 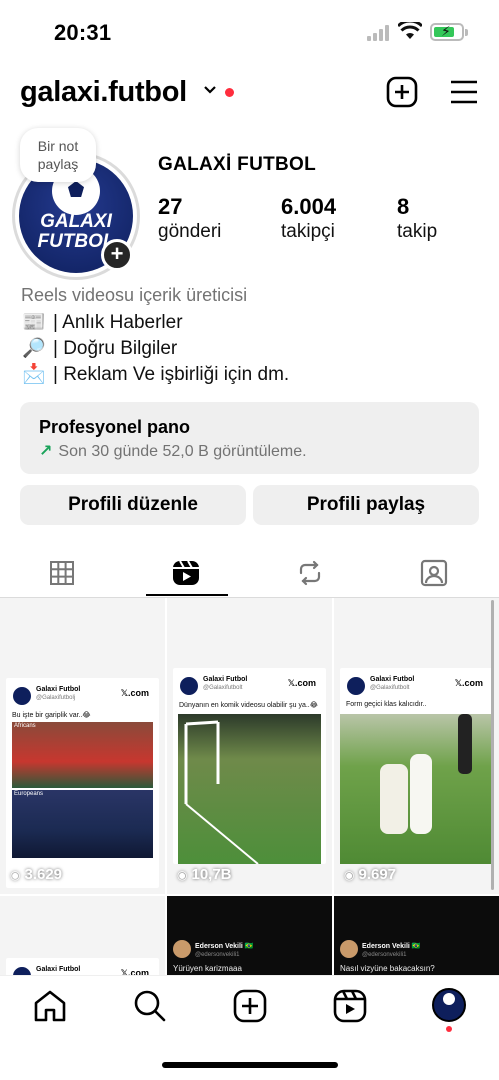 I want to click on add-story-plus-icon: +, so click(x=117, y=255).